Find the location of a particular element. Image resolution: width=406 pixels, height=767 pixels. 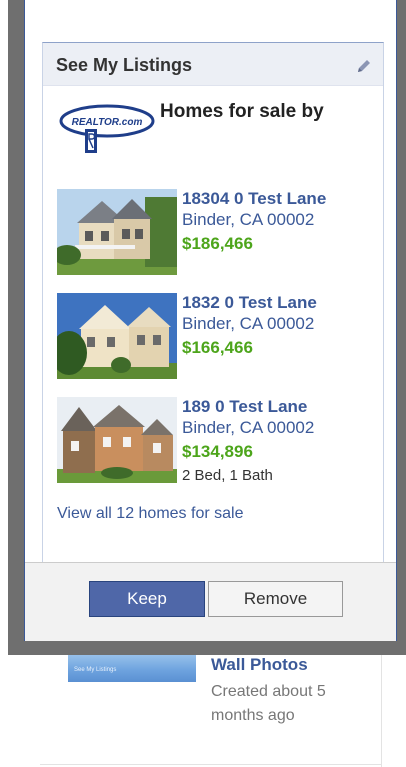

box-header: See My Listings is located at coordinates (213, 64).